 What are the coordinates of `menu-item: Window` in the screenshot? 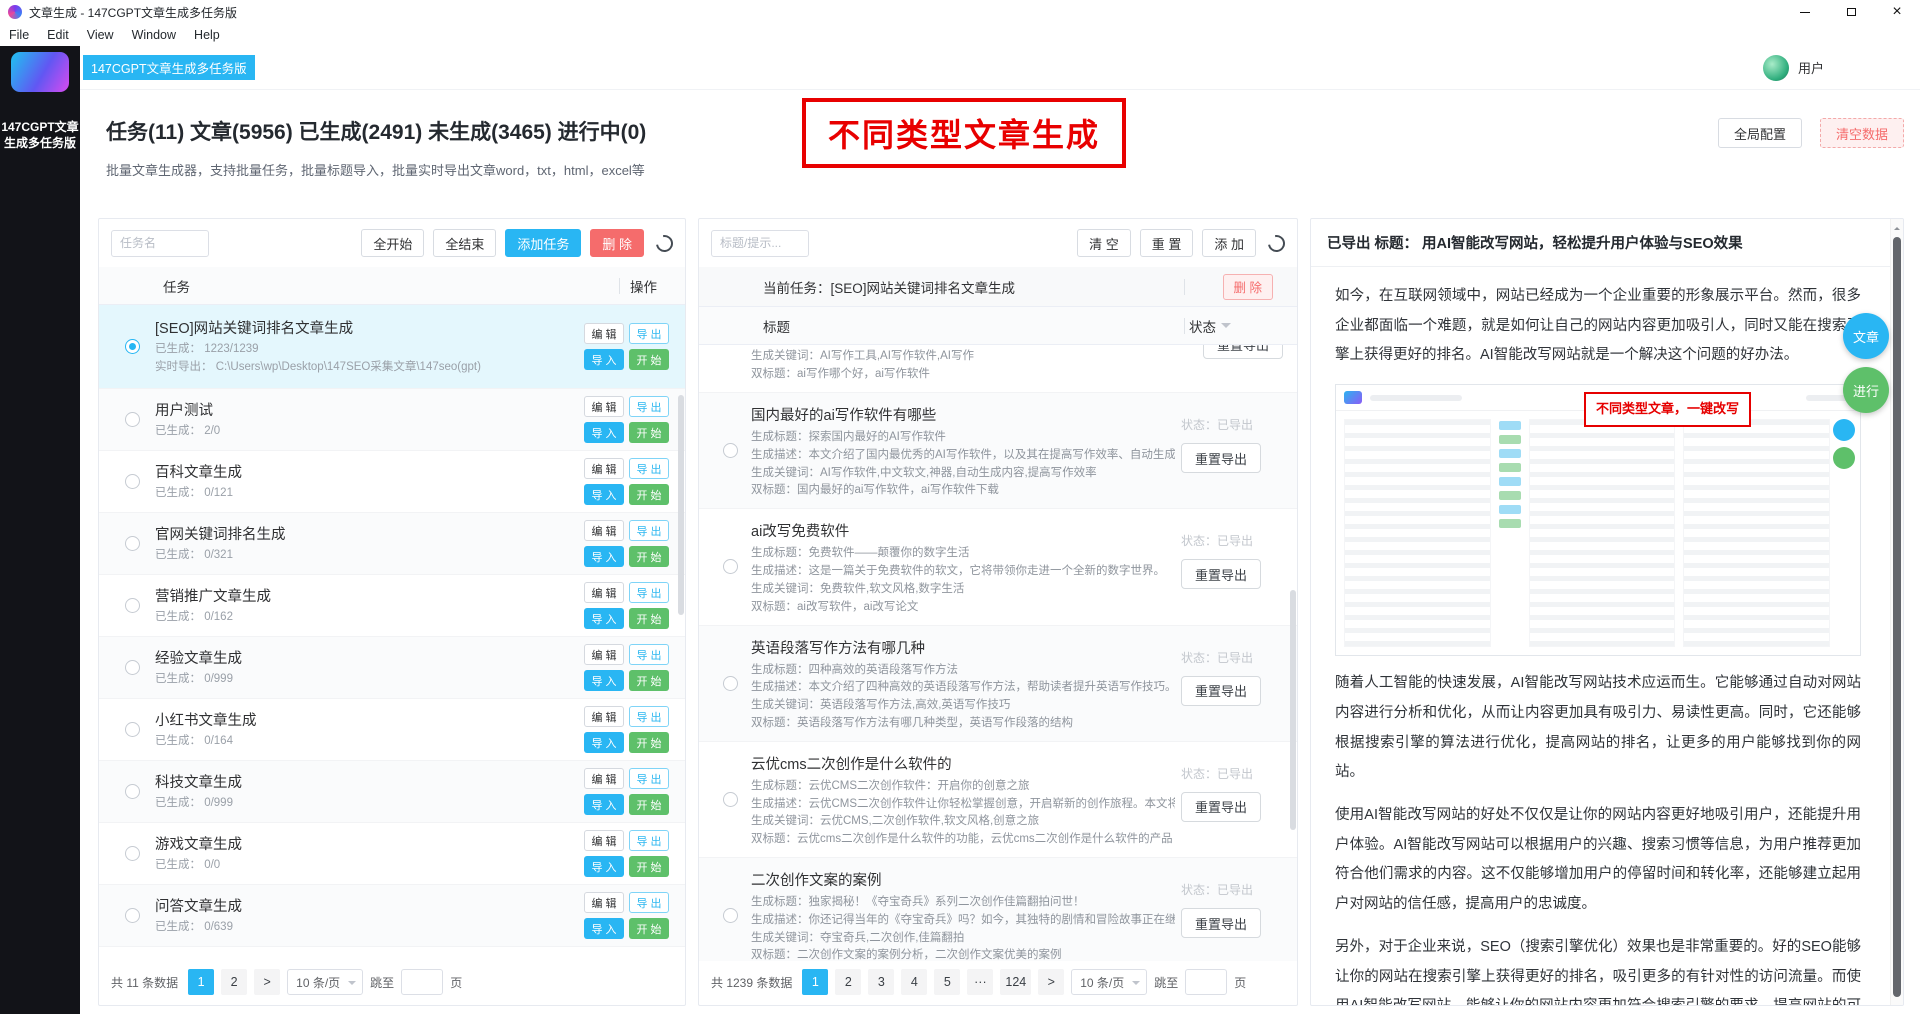 It's located at (154, 35).